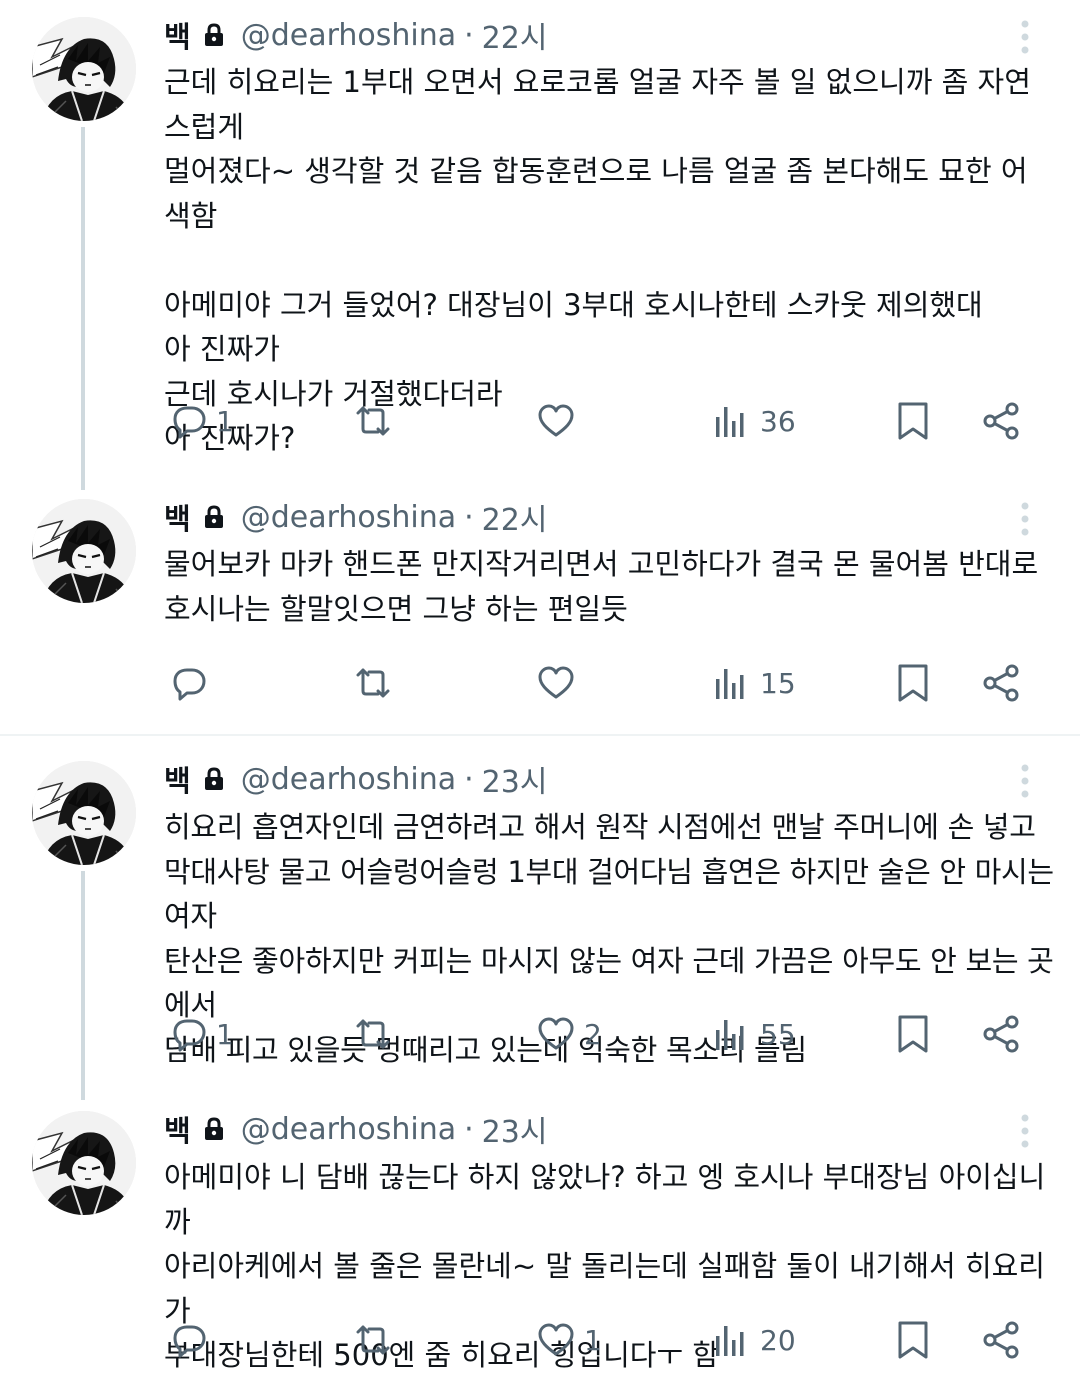 This screenshot has width=1080, height=1399. Describe the element at coordinates (778, 421) in the screenshot. I see `view-count: 36` at that location.